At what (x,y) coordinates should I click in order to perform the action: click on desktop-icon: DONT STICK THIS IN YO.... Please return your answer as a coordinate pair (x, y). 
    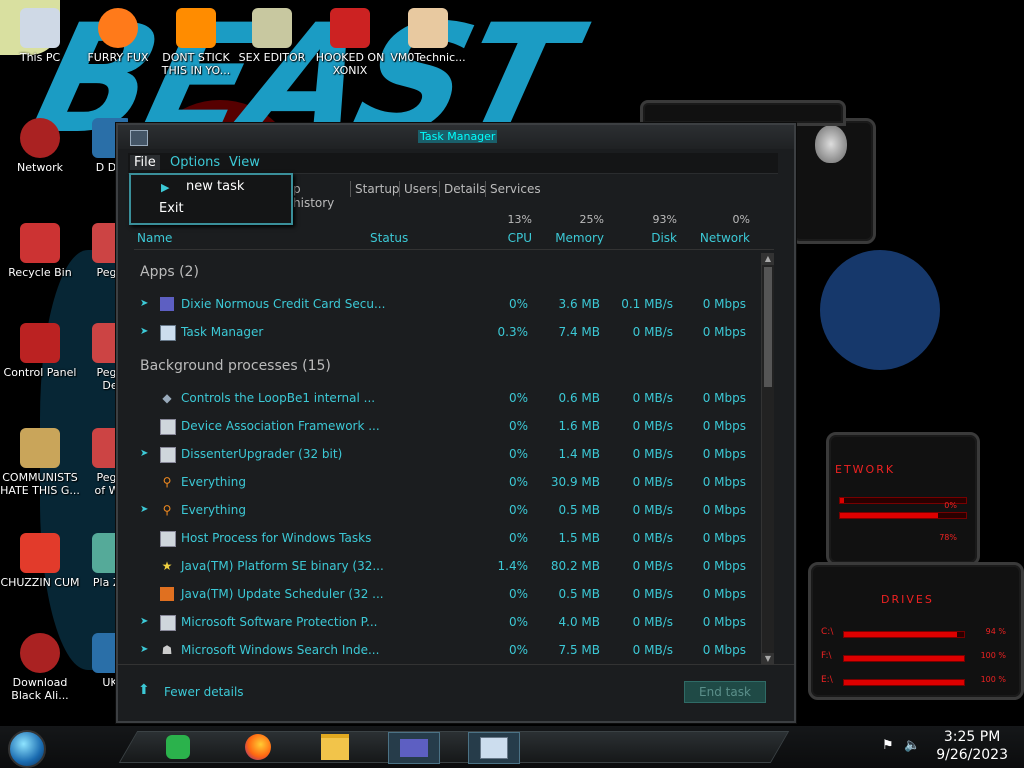
    Looking at the image, I should click on (196, 42).